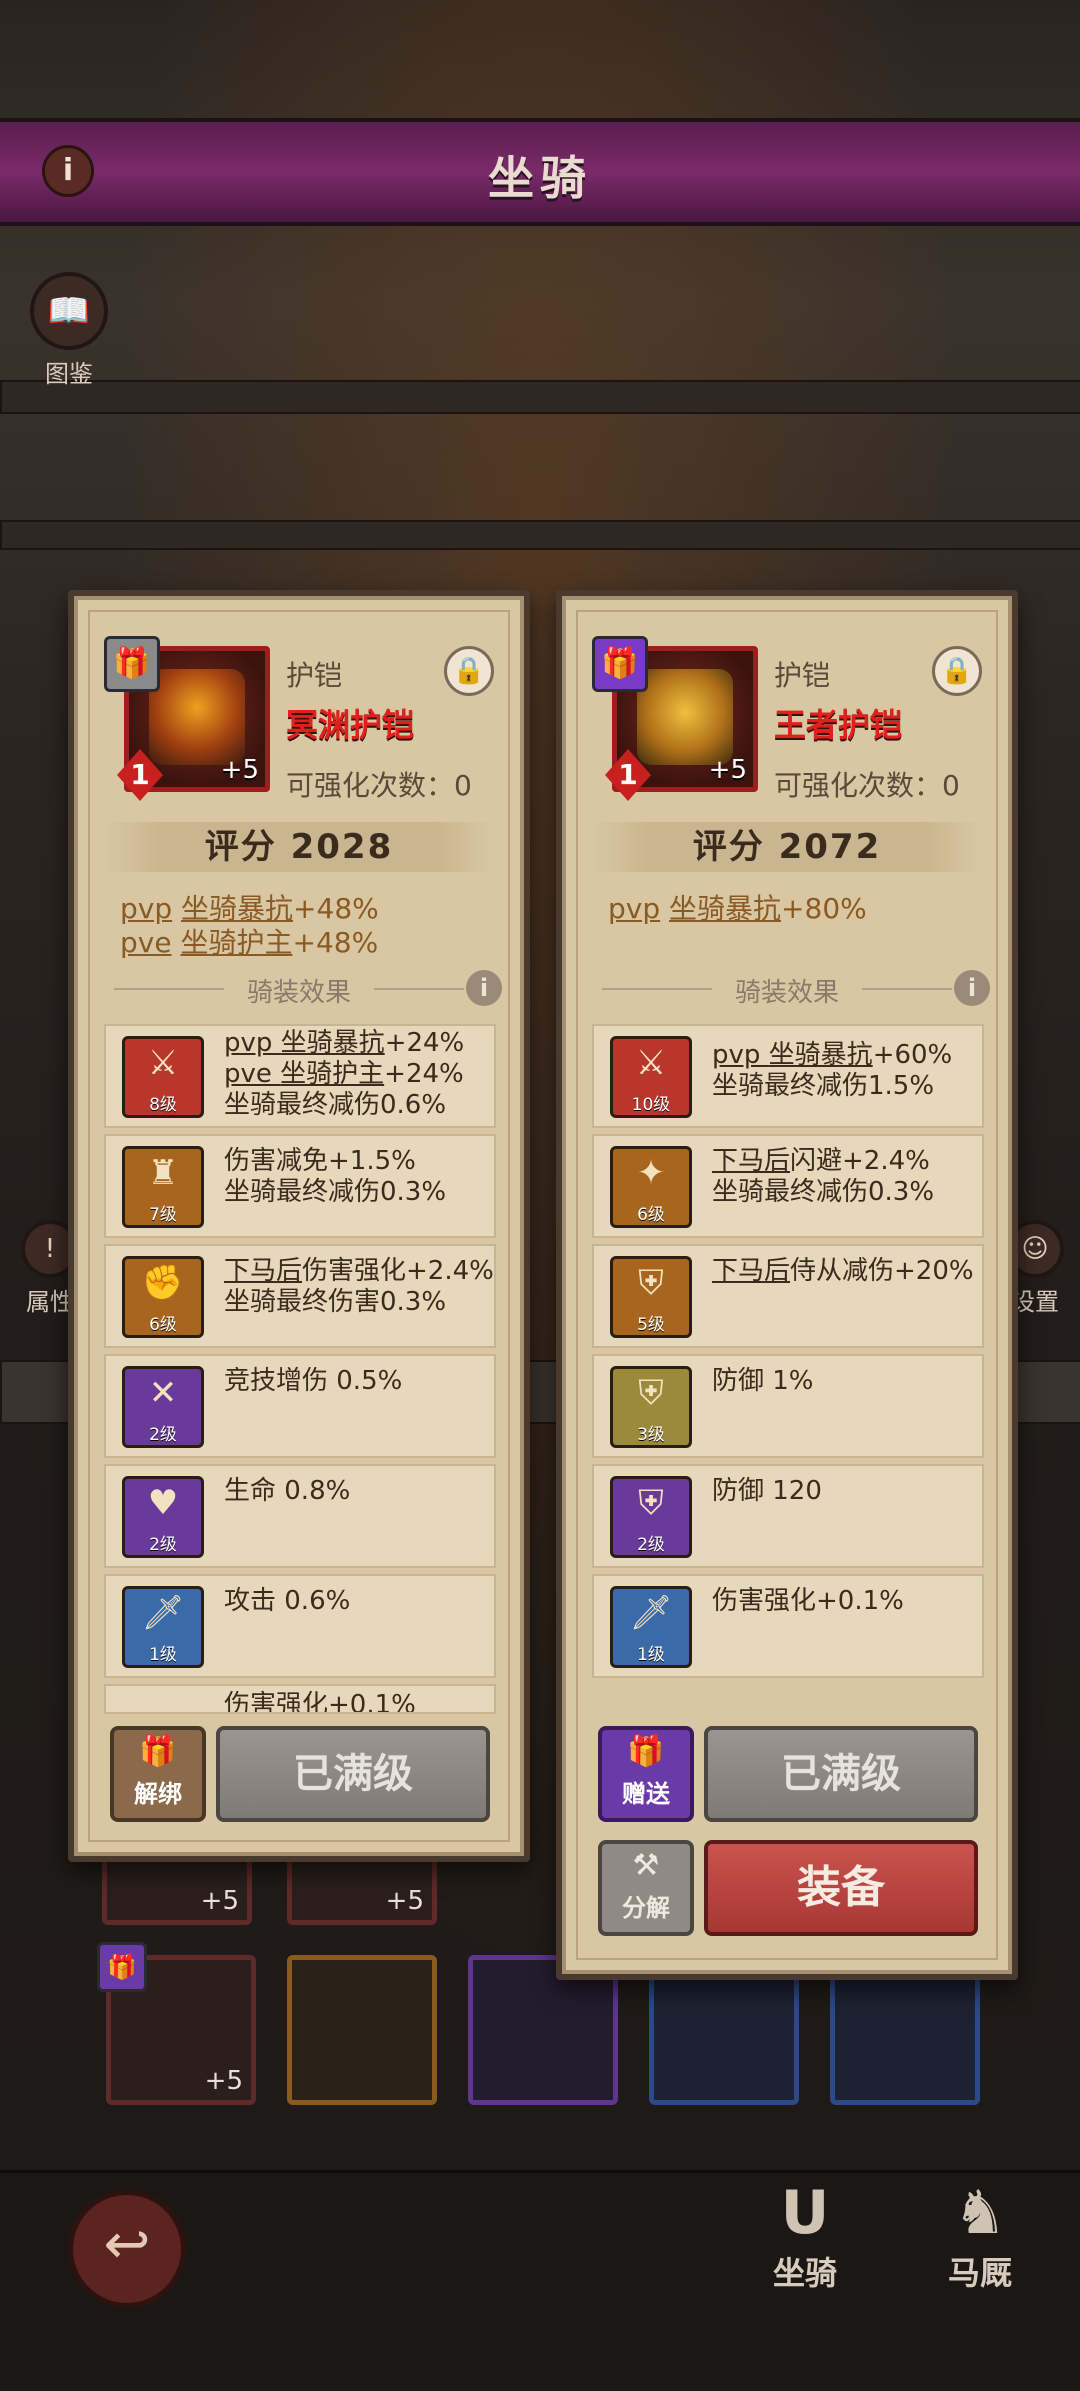  I want to click on score-bar: 评分 2028, so click(299, 847).